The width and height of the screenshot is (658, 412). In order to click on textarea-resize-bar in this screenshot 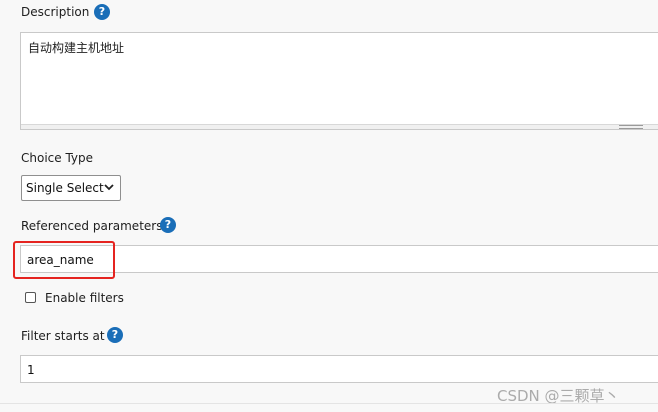, I will do `click(339, 126)`.